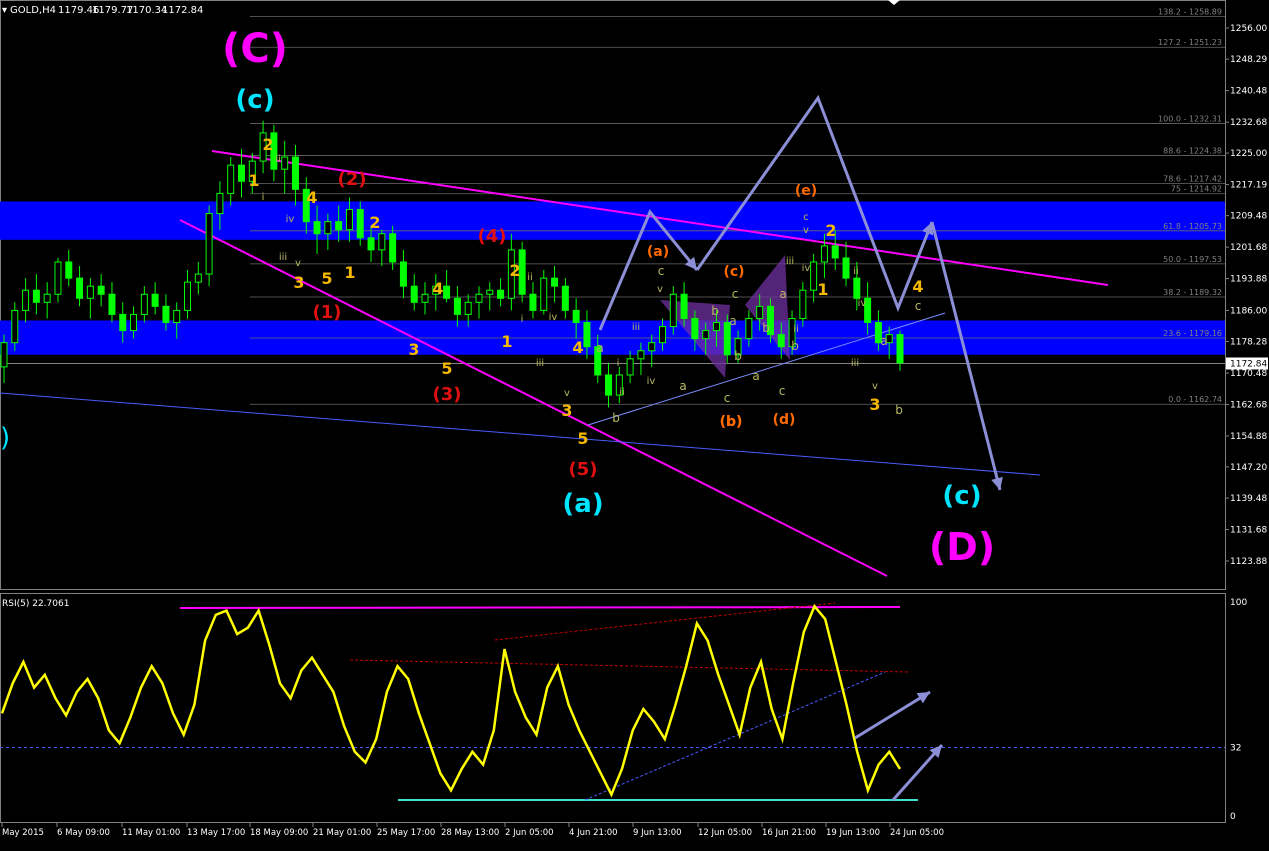  What do you see at coordinates (1192, 333) in the screenshot?
I see `fib-label-9: 23.6 - 1179.16` at bounding box center [1192, 333].